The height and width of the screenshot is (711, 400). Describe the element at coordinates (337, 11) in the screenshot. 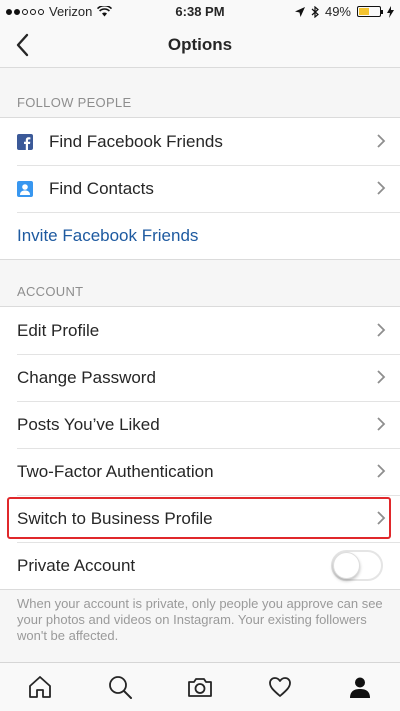

I see `battery-percent: 49%` at that location.